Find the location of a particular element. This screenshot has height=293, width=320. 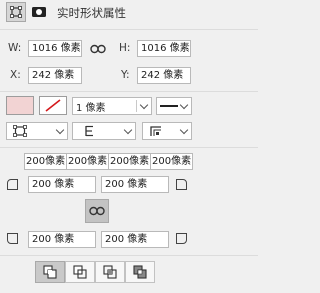

stroke-color-swatch is located at coordinates (53, 105).